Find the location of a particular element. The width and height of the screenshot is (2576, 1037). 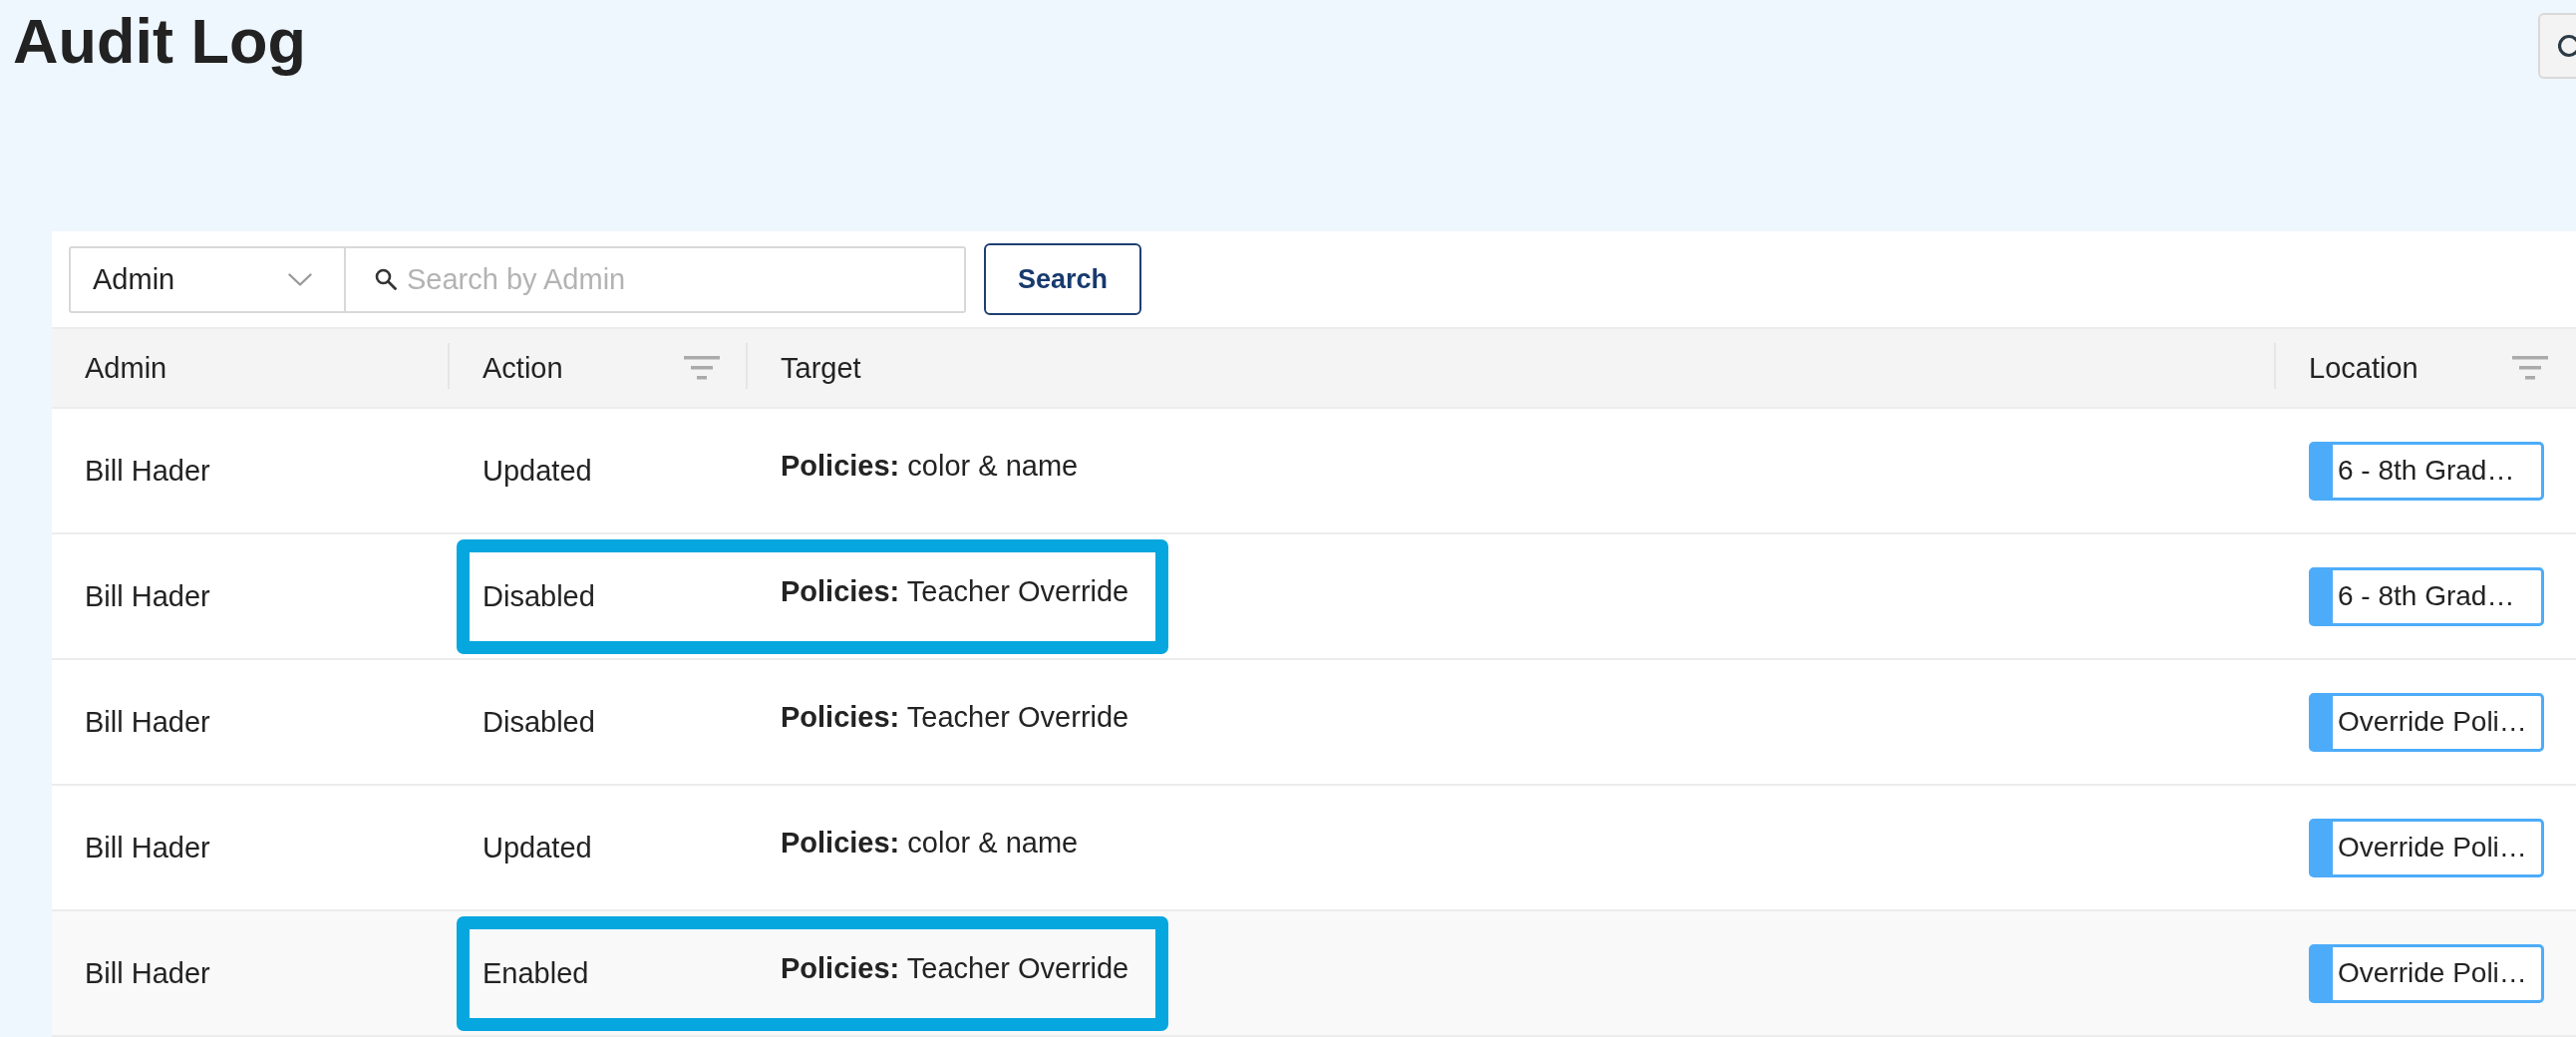

chevron-down-icon is located at coordinates (300, 279).